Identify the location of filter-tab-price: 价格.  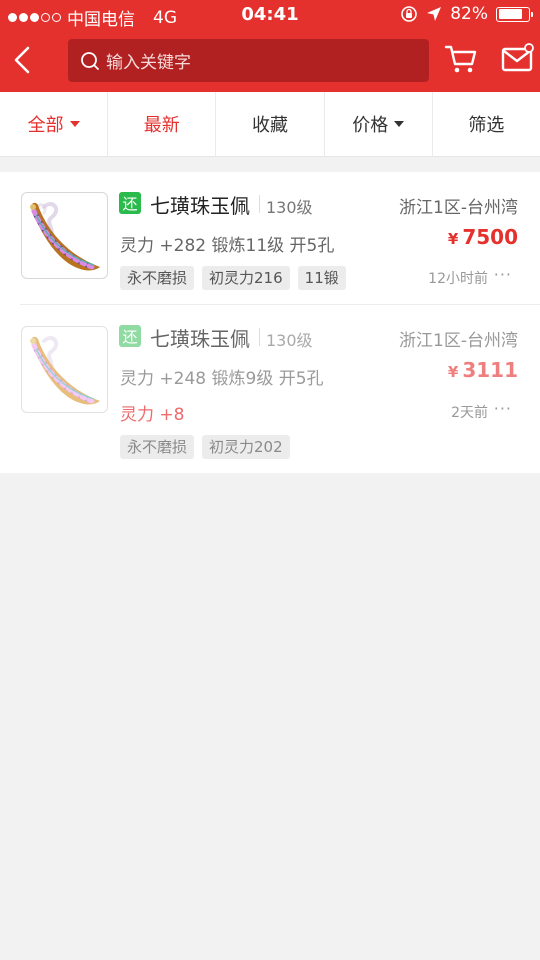
(379, 124).